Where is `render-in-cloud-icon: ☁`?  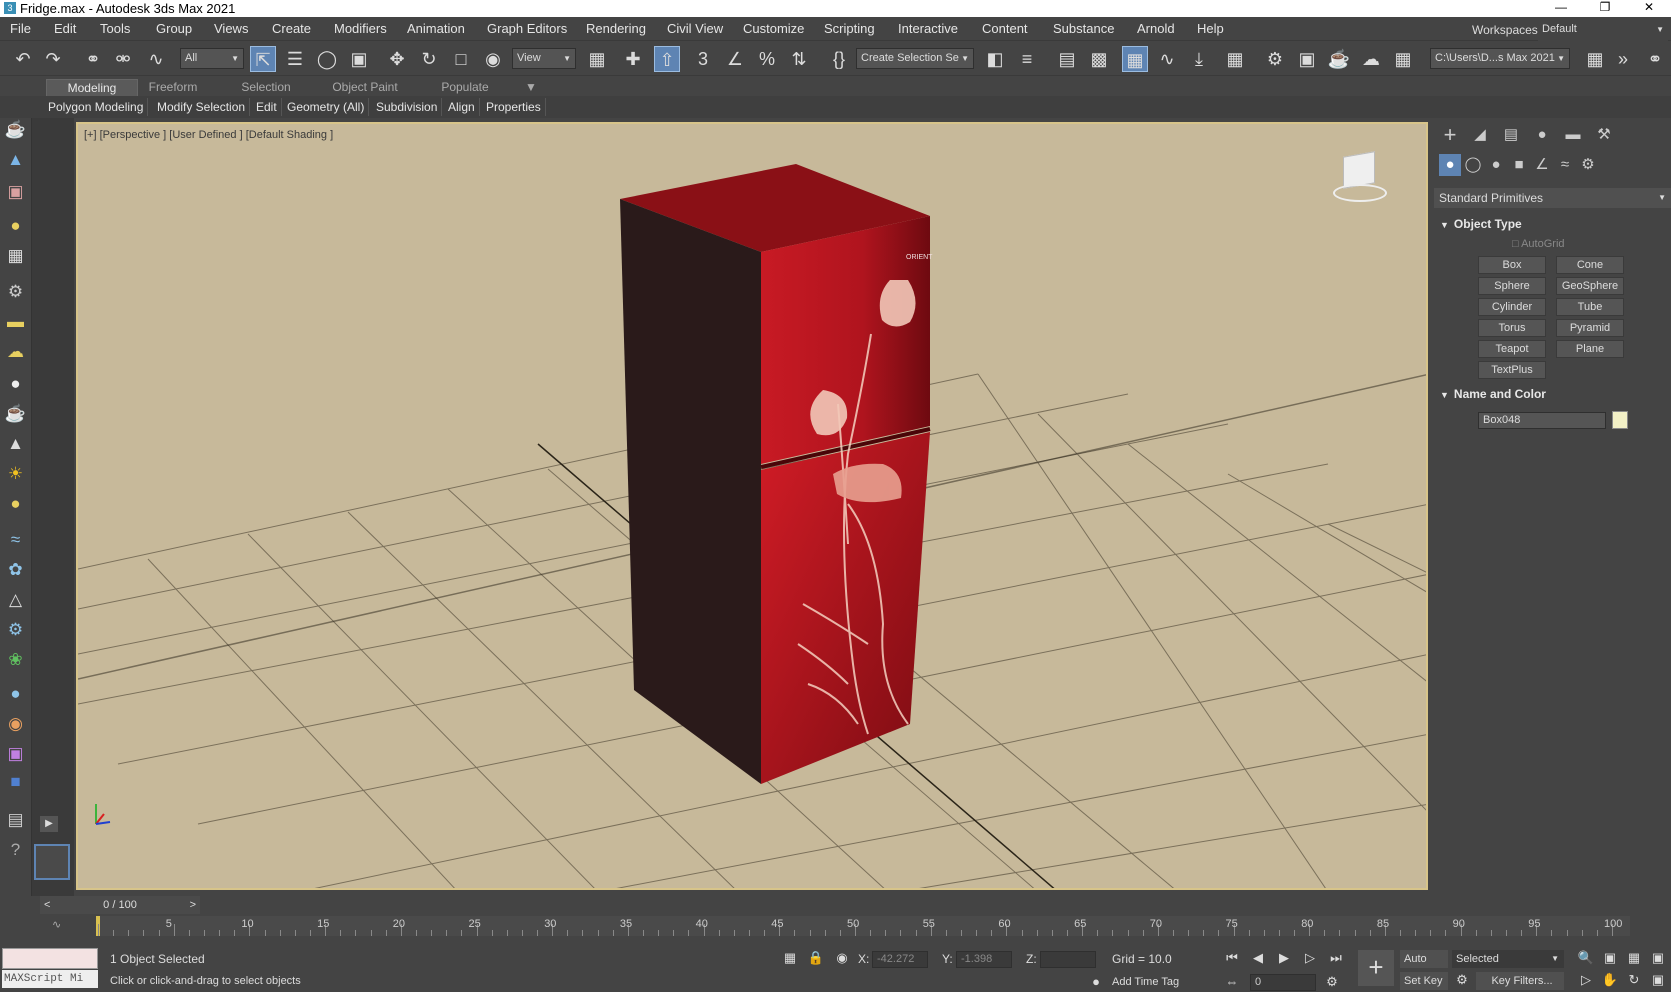
render-in-cloud-icon: ☁ is located at coordinates (1371, 59).